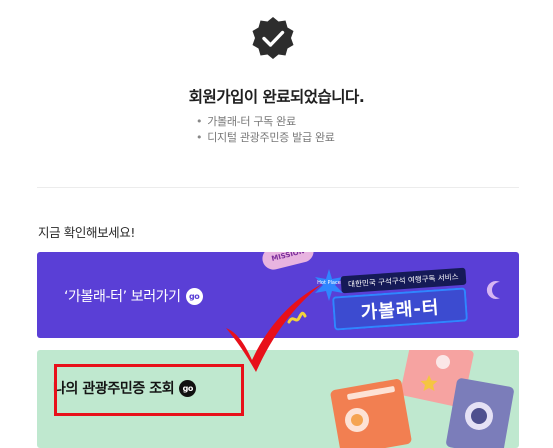 The width and height of the screenshot is (553, 448). I want to click on list-item: 가볼래-터 구독 완료, so click(265, 122).